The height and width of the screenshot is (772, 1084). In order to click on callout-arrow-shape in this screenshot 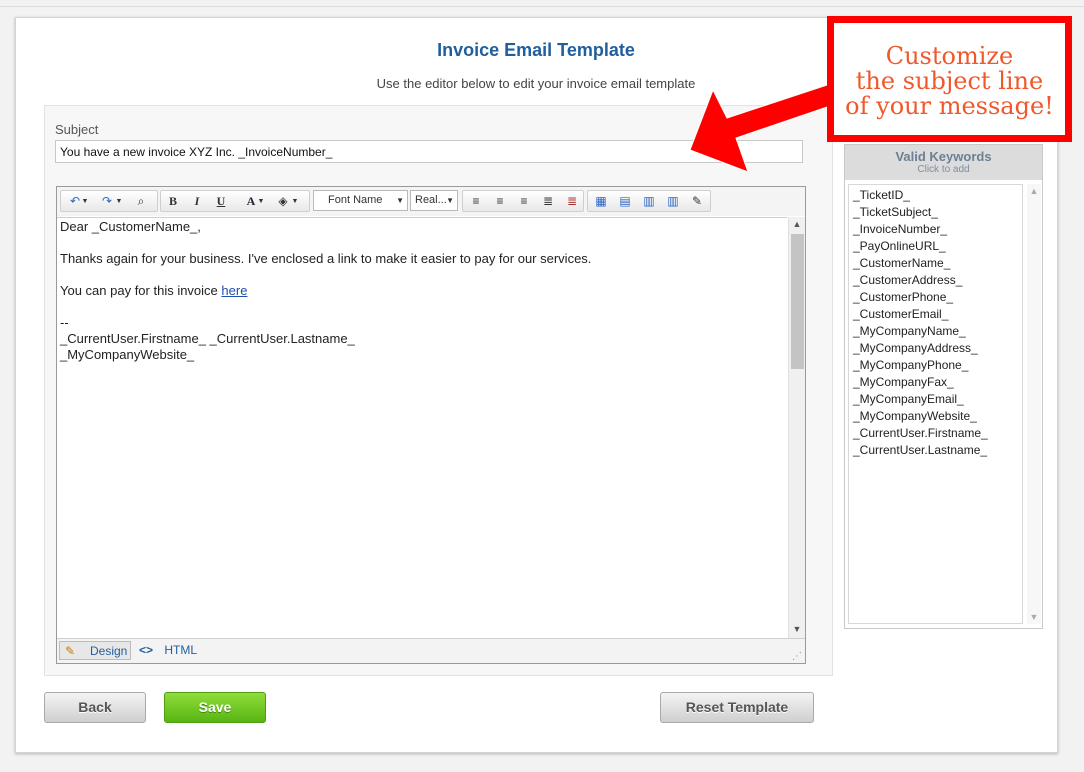, I will do `click(763, 128)`.